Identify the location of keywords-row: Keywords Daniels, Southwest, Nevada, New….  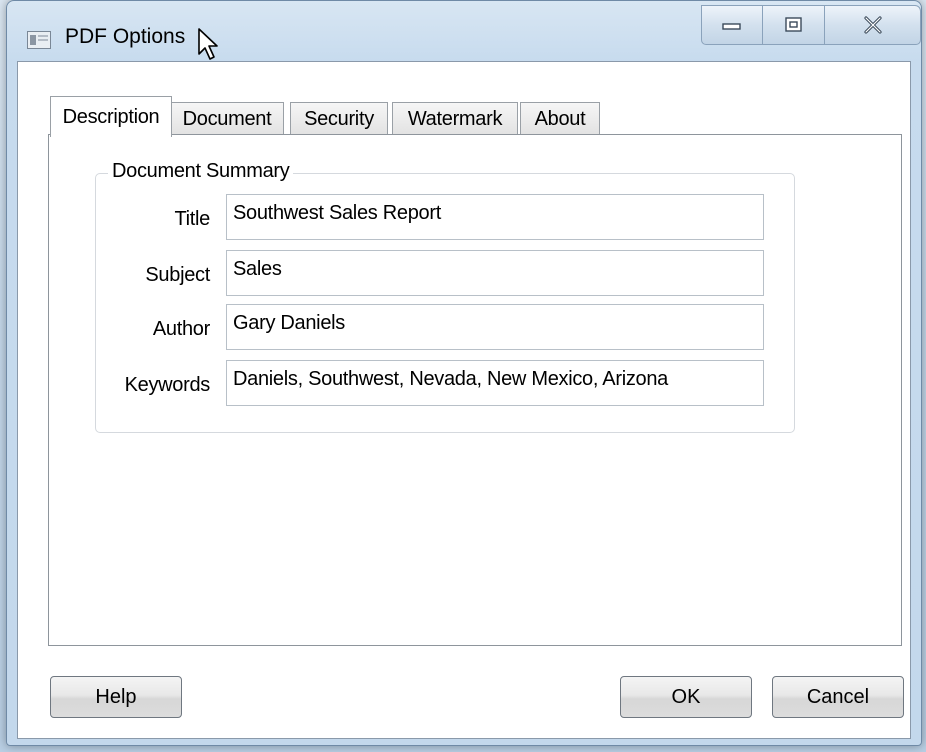
(445, 384).